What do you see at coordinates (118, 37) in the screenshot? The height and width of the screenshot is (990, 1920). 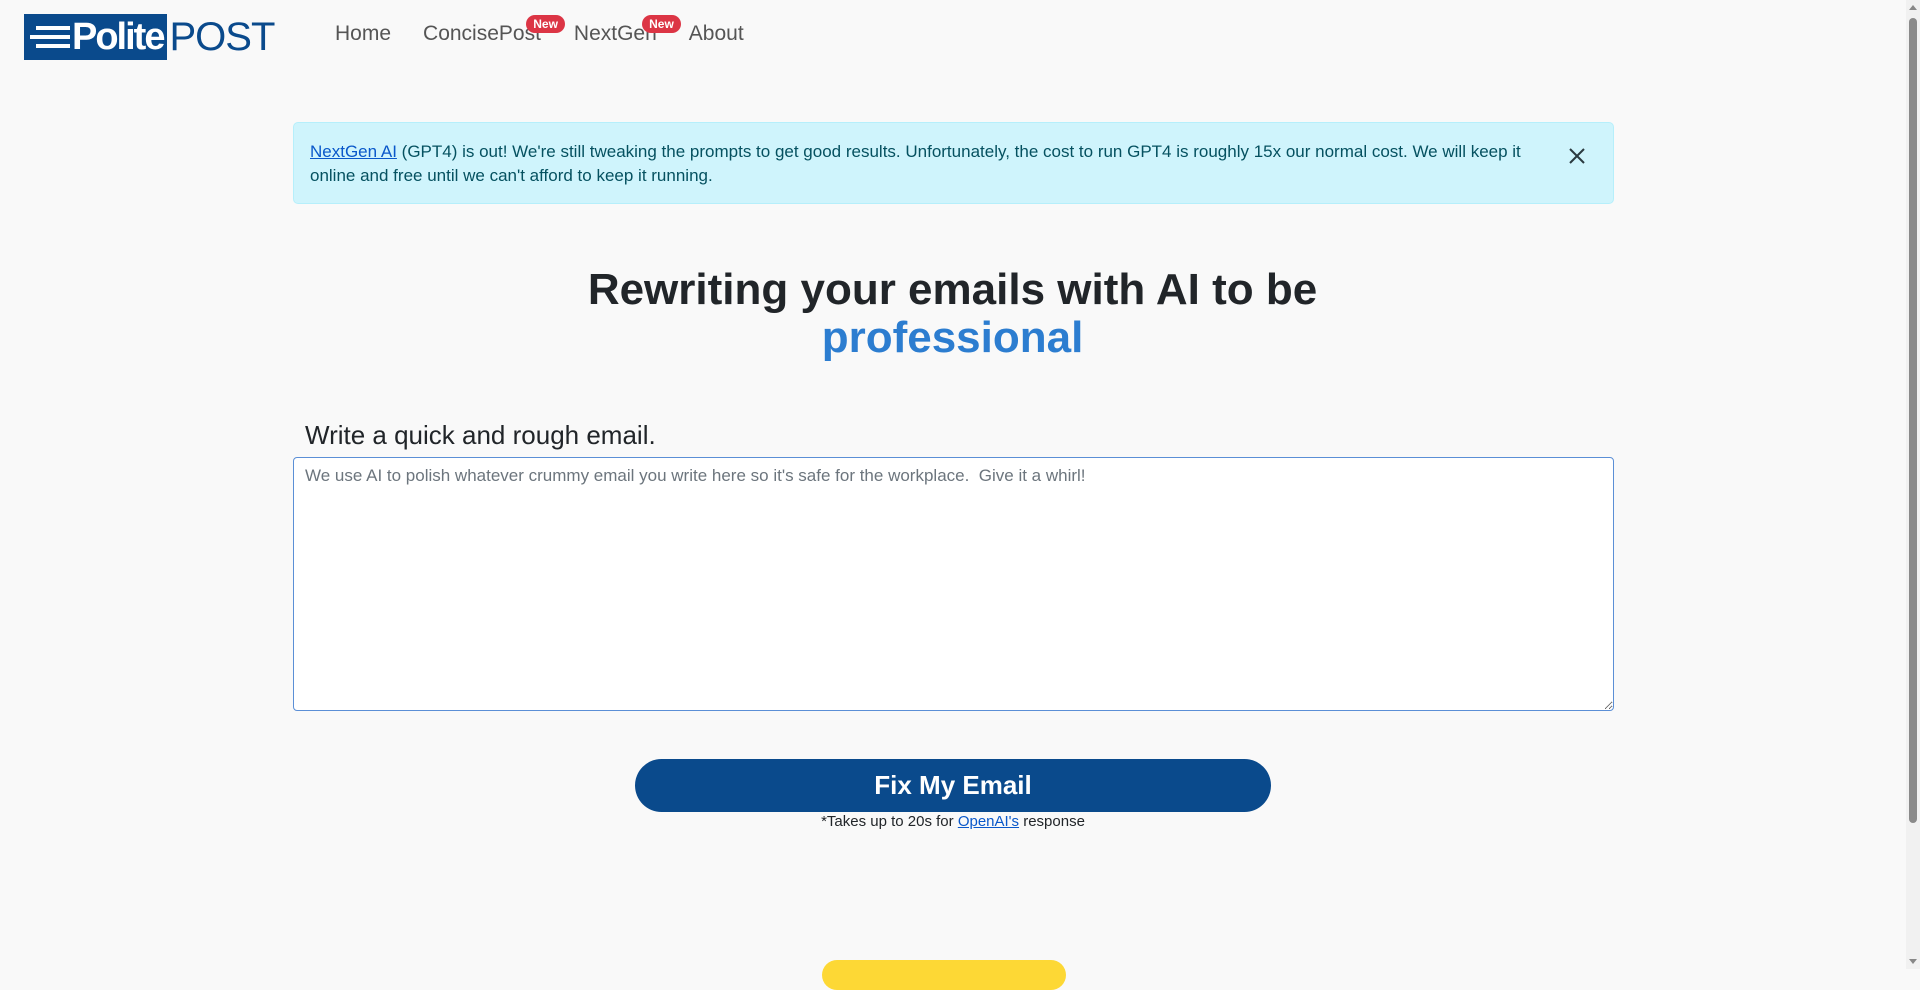 I see `logo-text-polite: Polite` at bounding box center [118, 37].